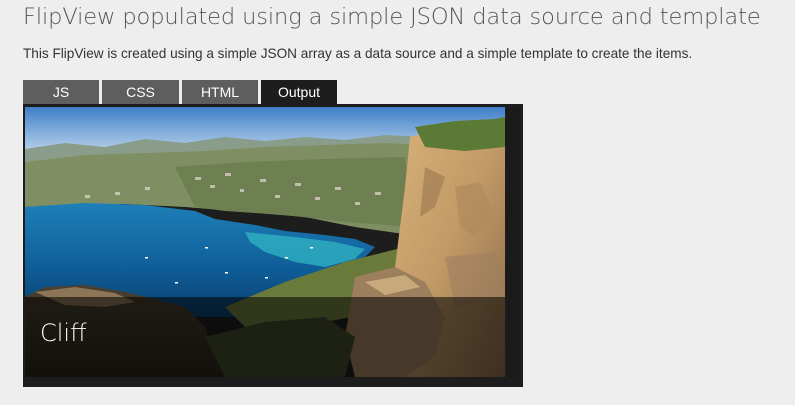 This screenshot has height=405, width=795. I want to click on item-caption: Cliff, so click(63, 333).